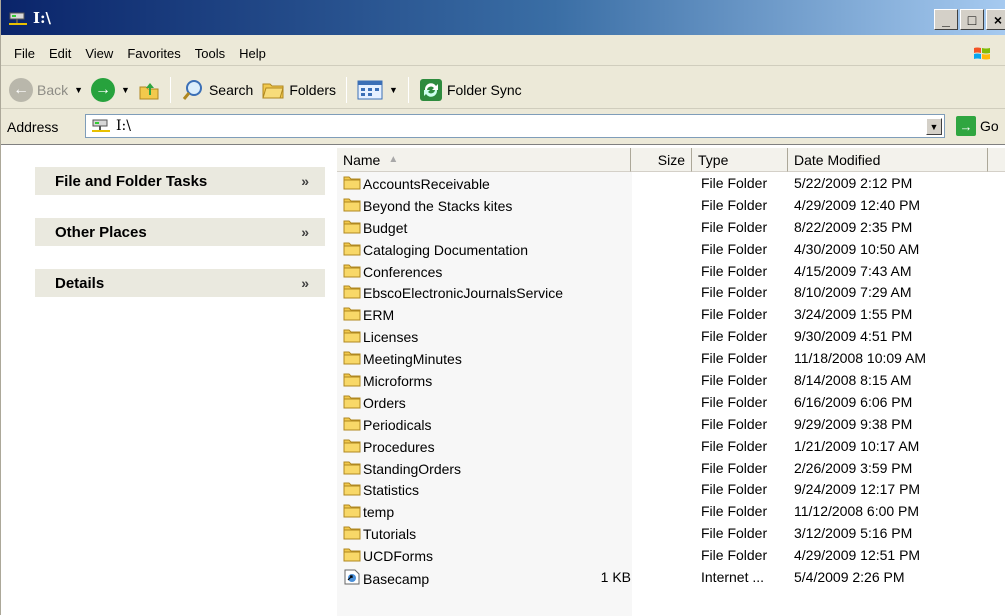 This screenshot has height=616, width=1005. Describe the element at coordinates (470, 90) in the screenshot. I see `folder-sync-button: Folder Sync` at that location.